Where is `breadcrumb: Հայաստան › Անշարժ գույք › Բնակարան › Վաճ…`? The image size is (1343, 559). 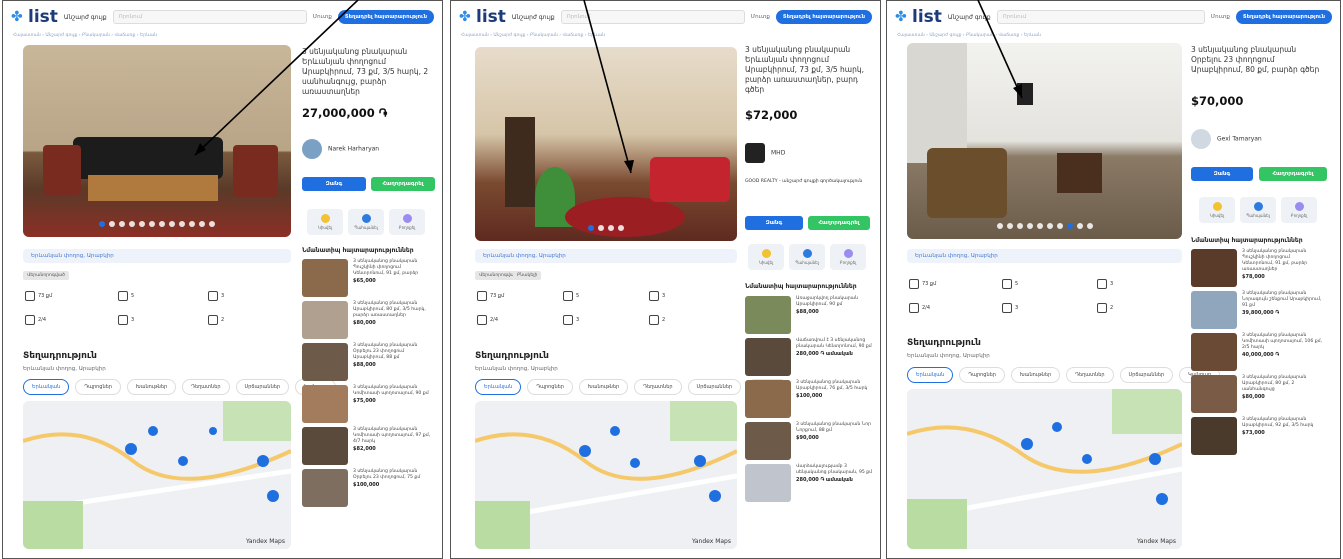
breadcrumb: Հայաստան › Անշարժ գույք › Բնակարան › Վաճ… is located at coordinates (85, 35).